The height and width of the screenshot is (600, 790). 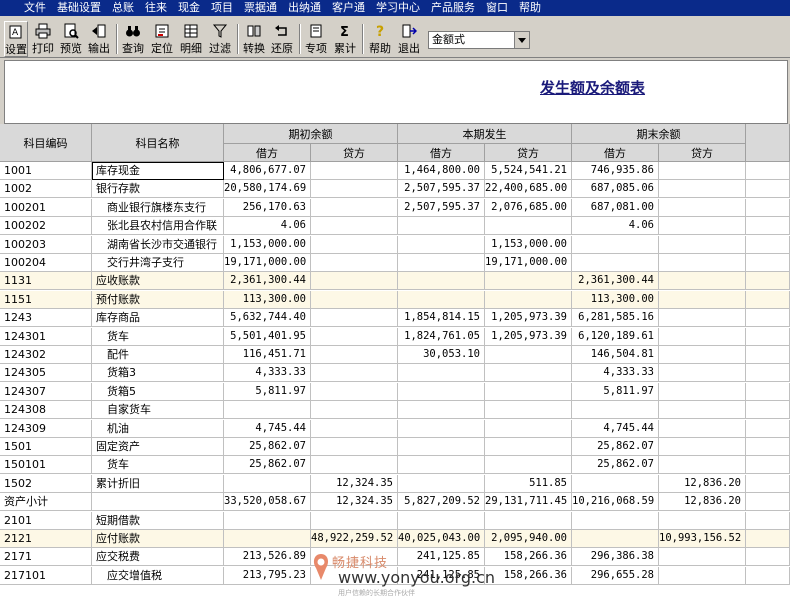 I want to click on menu-item: 项目, so click(x=222, y=8).